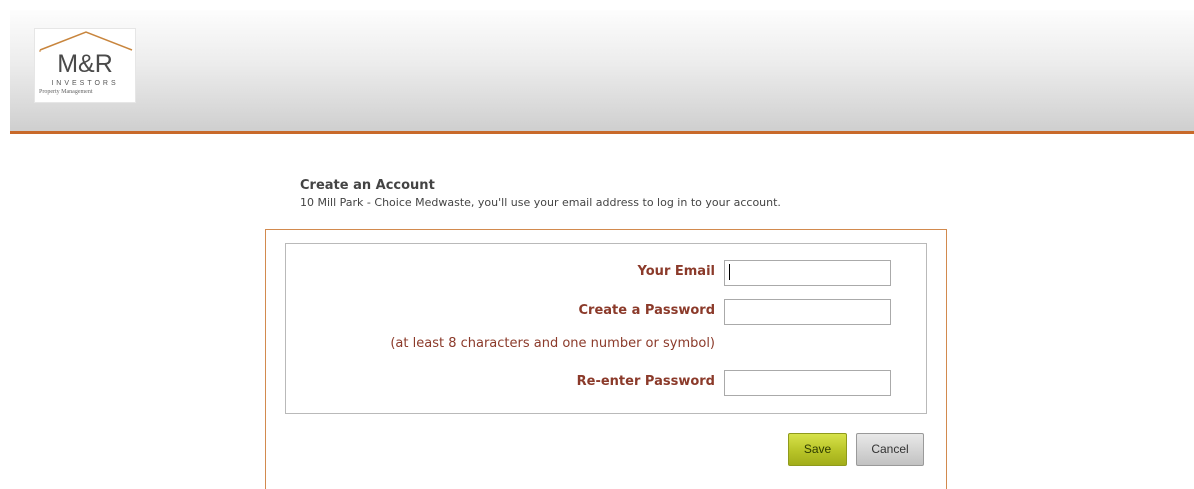 The image size is (1194, 489). What do you see at coordinates (367, 185) in the screenshot?
I see `page-title: Create an Account` at bounding box center [367, 185].